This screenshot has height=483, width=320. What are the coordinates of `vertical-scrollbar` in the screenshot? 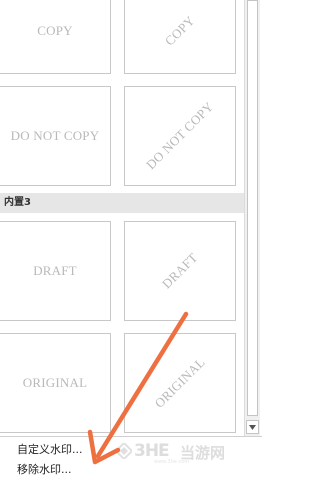 It's located at (252, 218).